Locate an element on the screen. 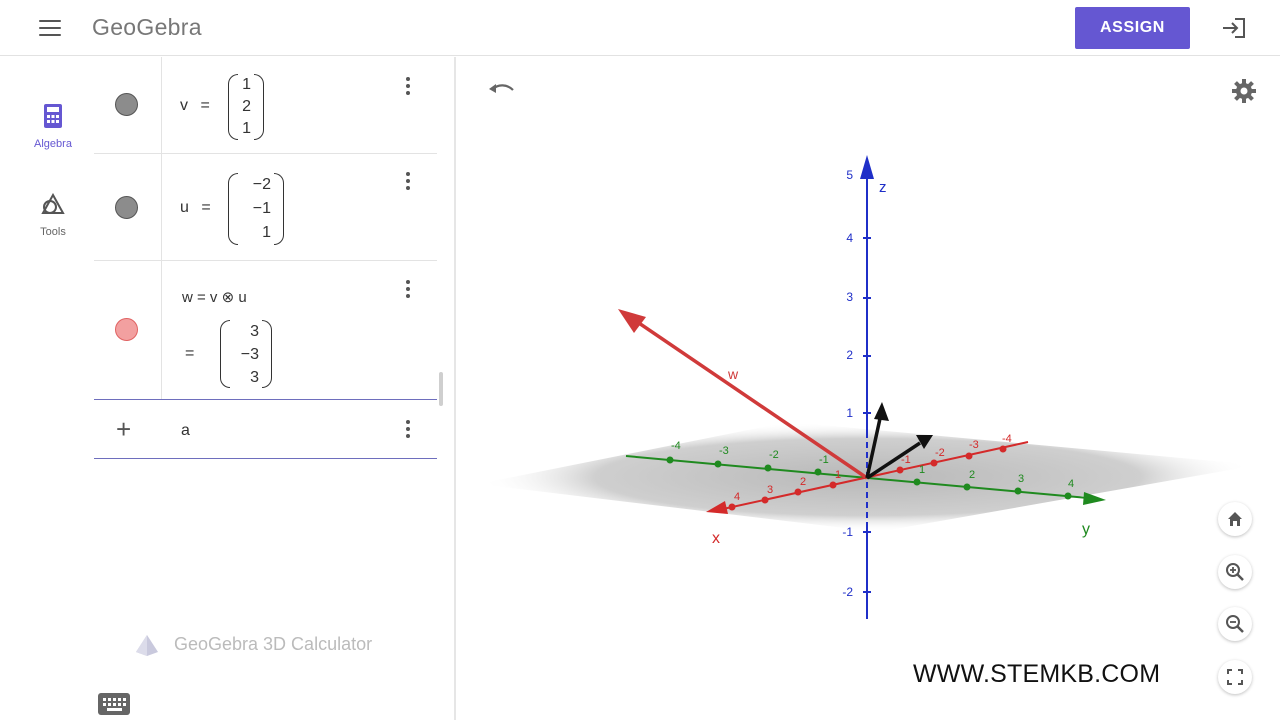 Image resolution: width=1280 pixels, height=720 pixels. vector-component: −2 is located at coordinates (261, 184).